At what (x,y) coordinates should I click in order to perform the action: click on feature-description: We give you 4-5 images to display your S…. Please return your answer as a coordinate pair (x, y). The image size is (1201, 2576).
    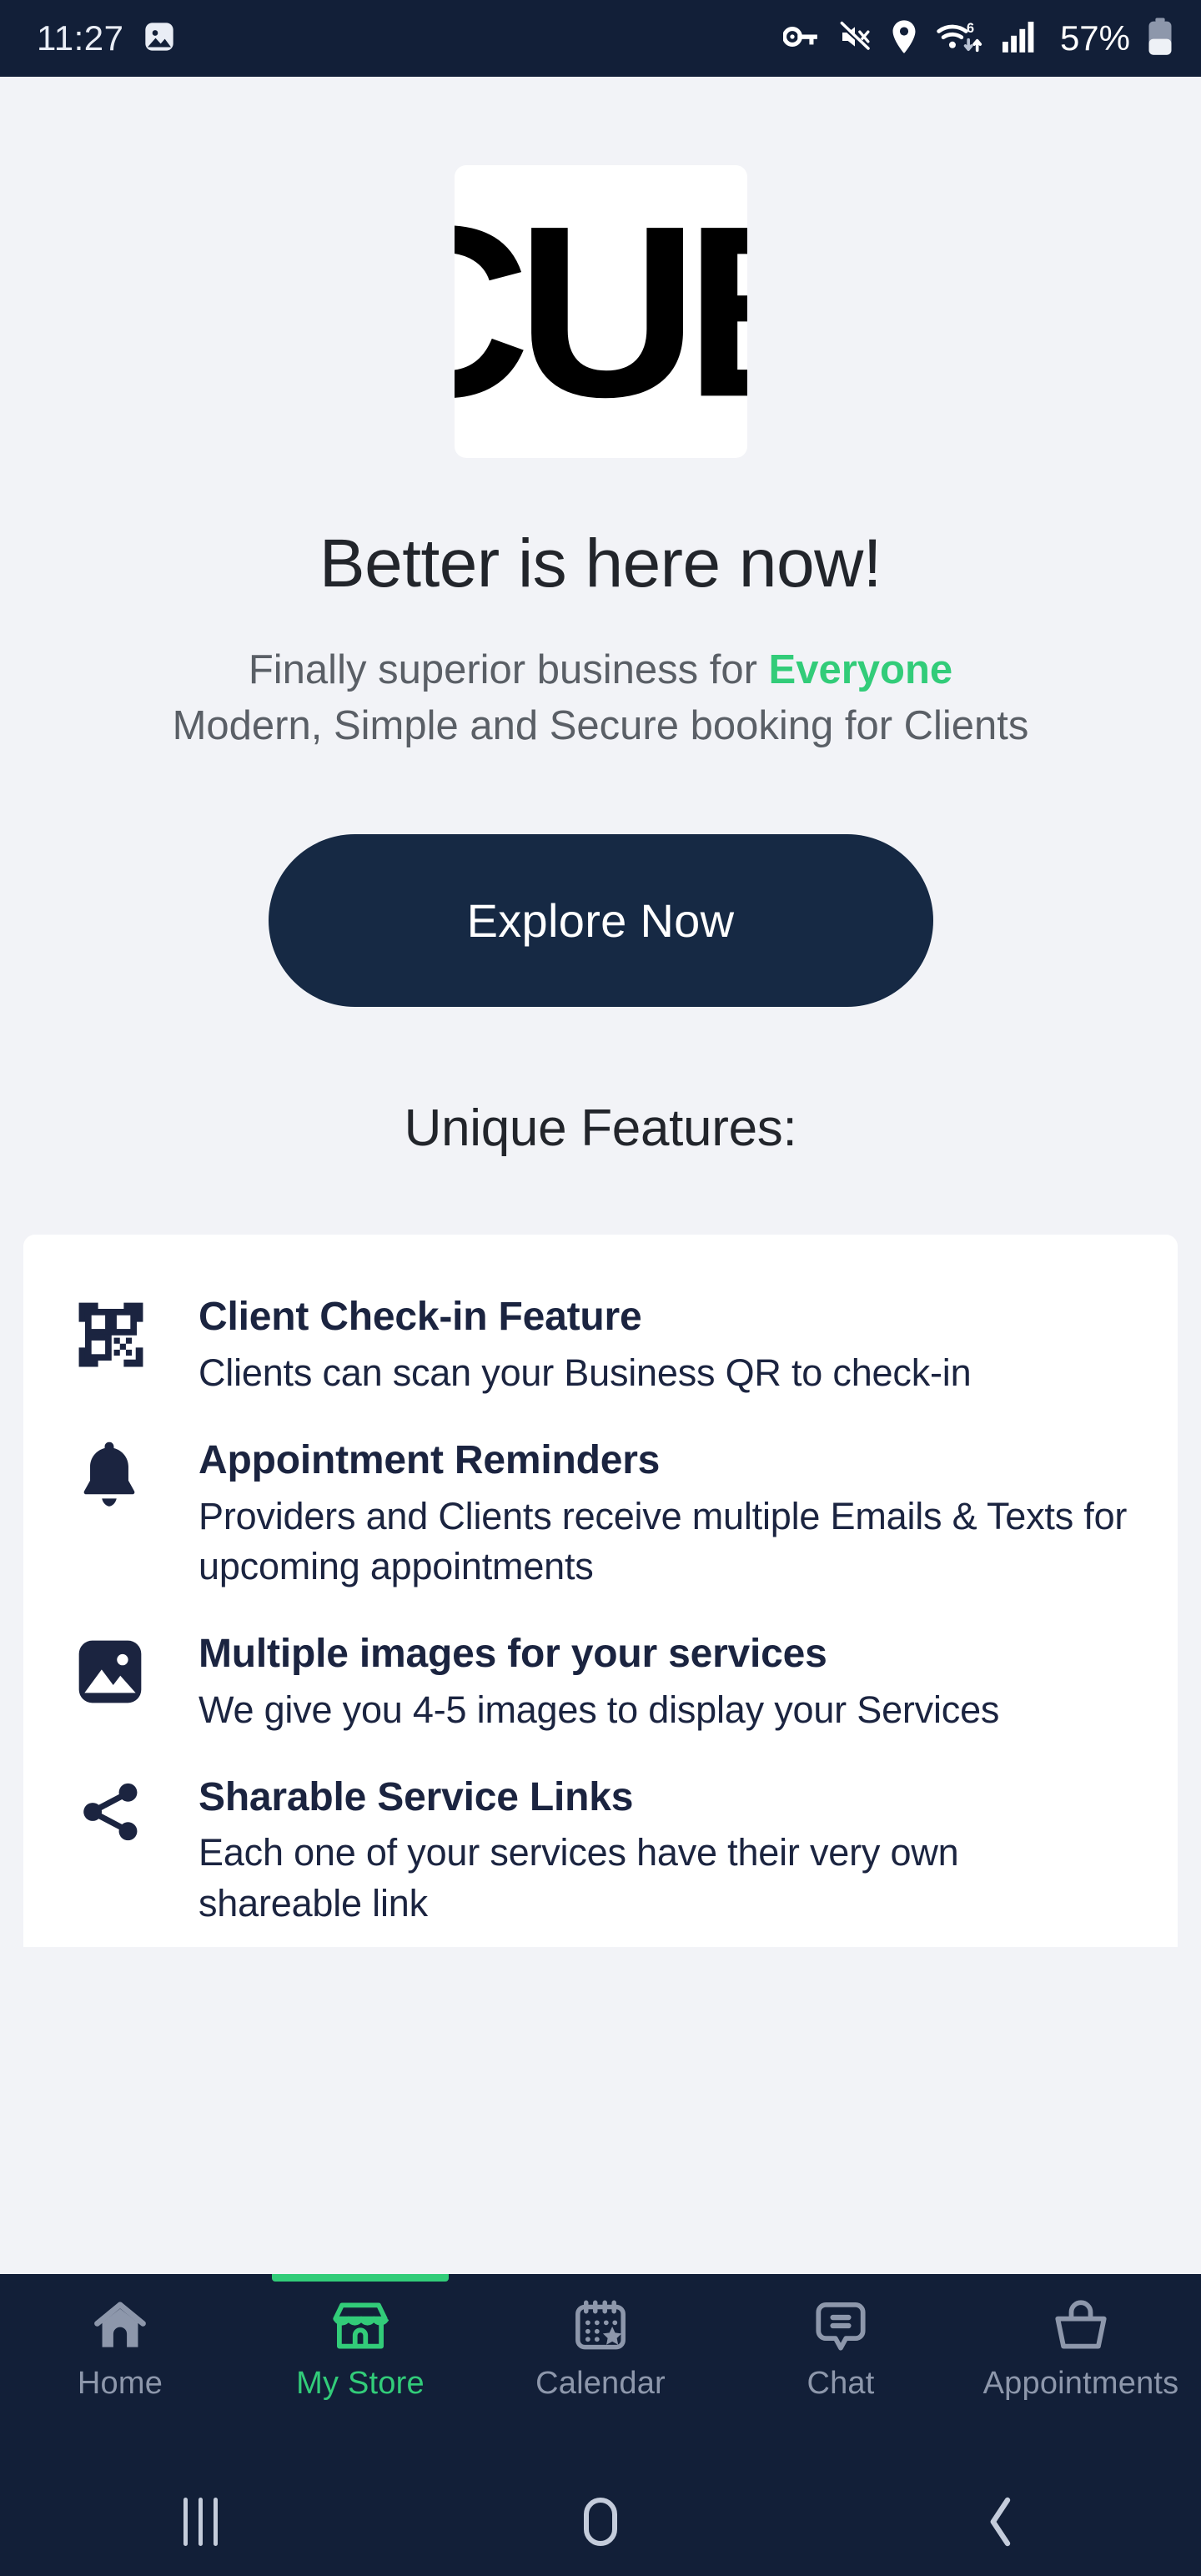
    Looking at the image, I should click on (599, 1709).